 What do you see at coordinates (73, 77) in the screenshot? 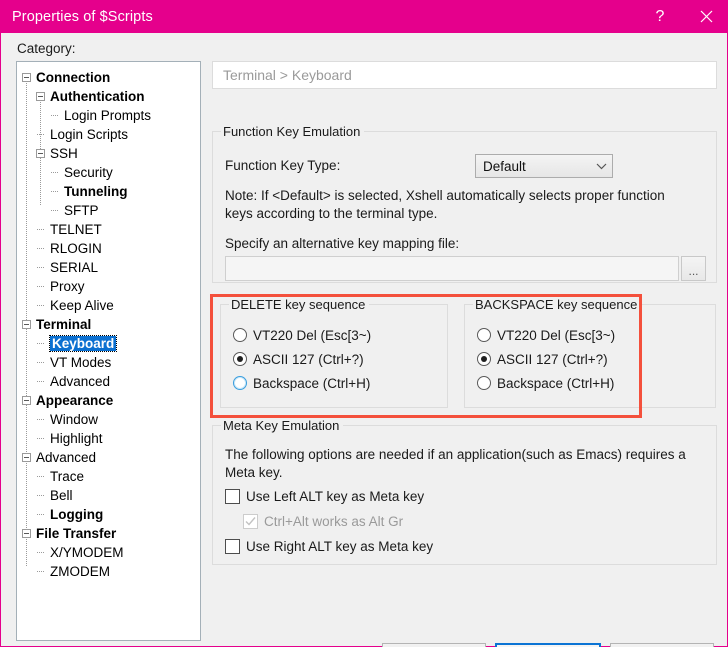
I see `sidebar-item-label: Connection` at bounding box center [73, 77].